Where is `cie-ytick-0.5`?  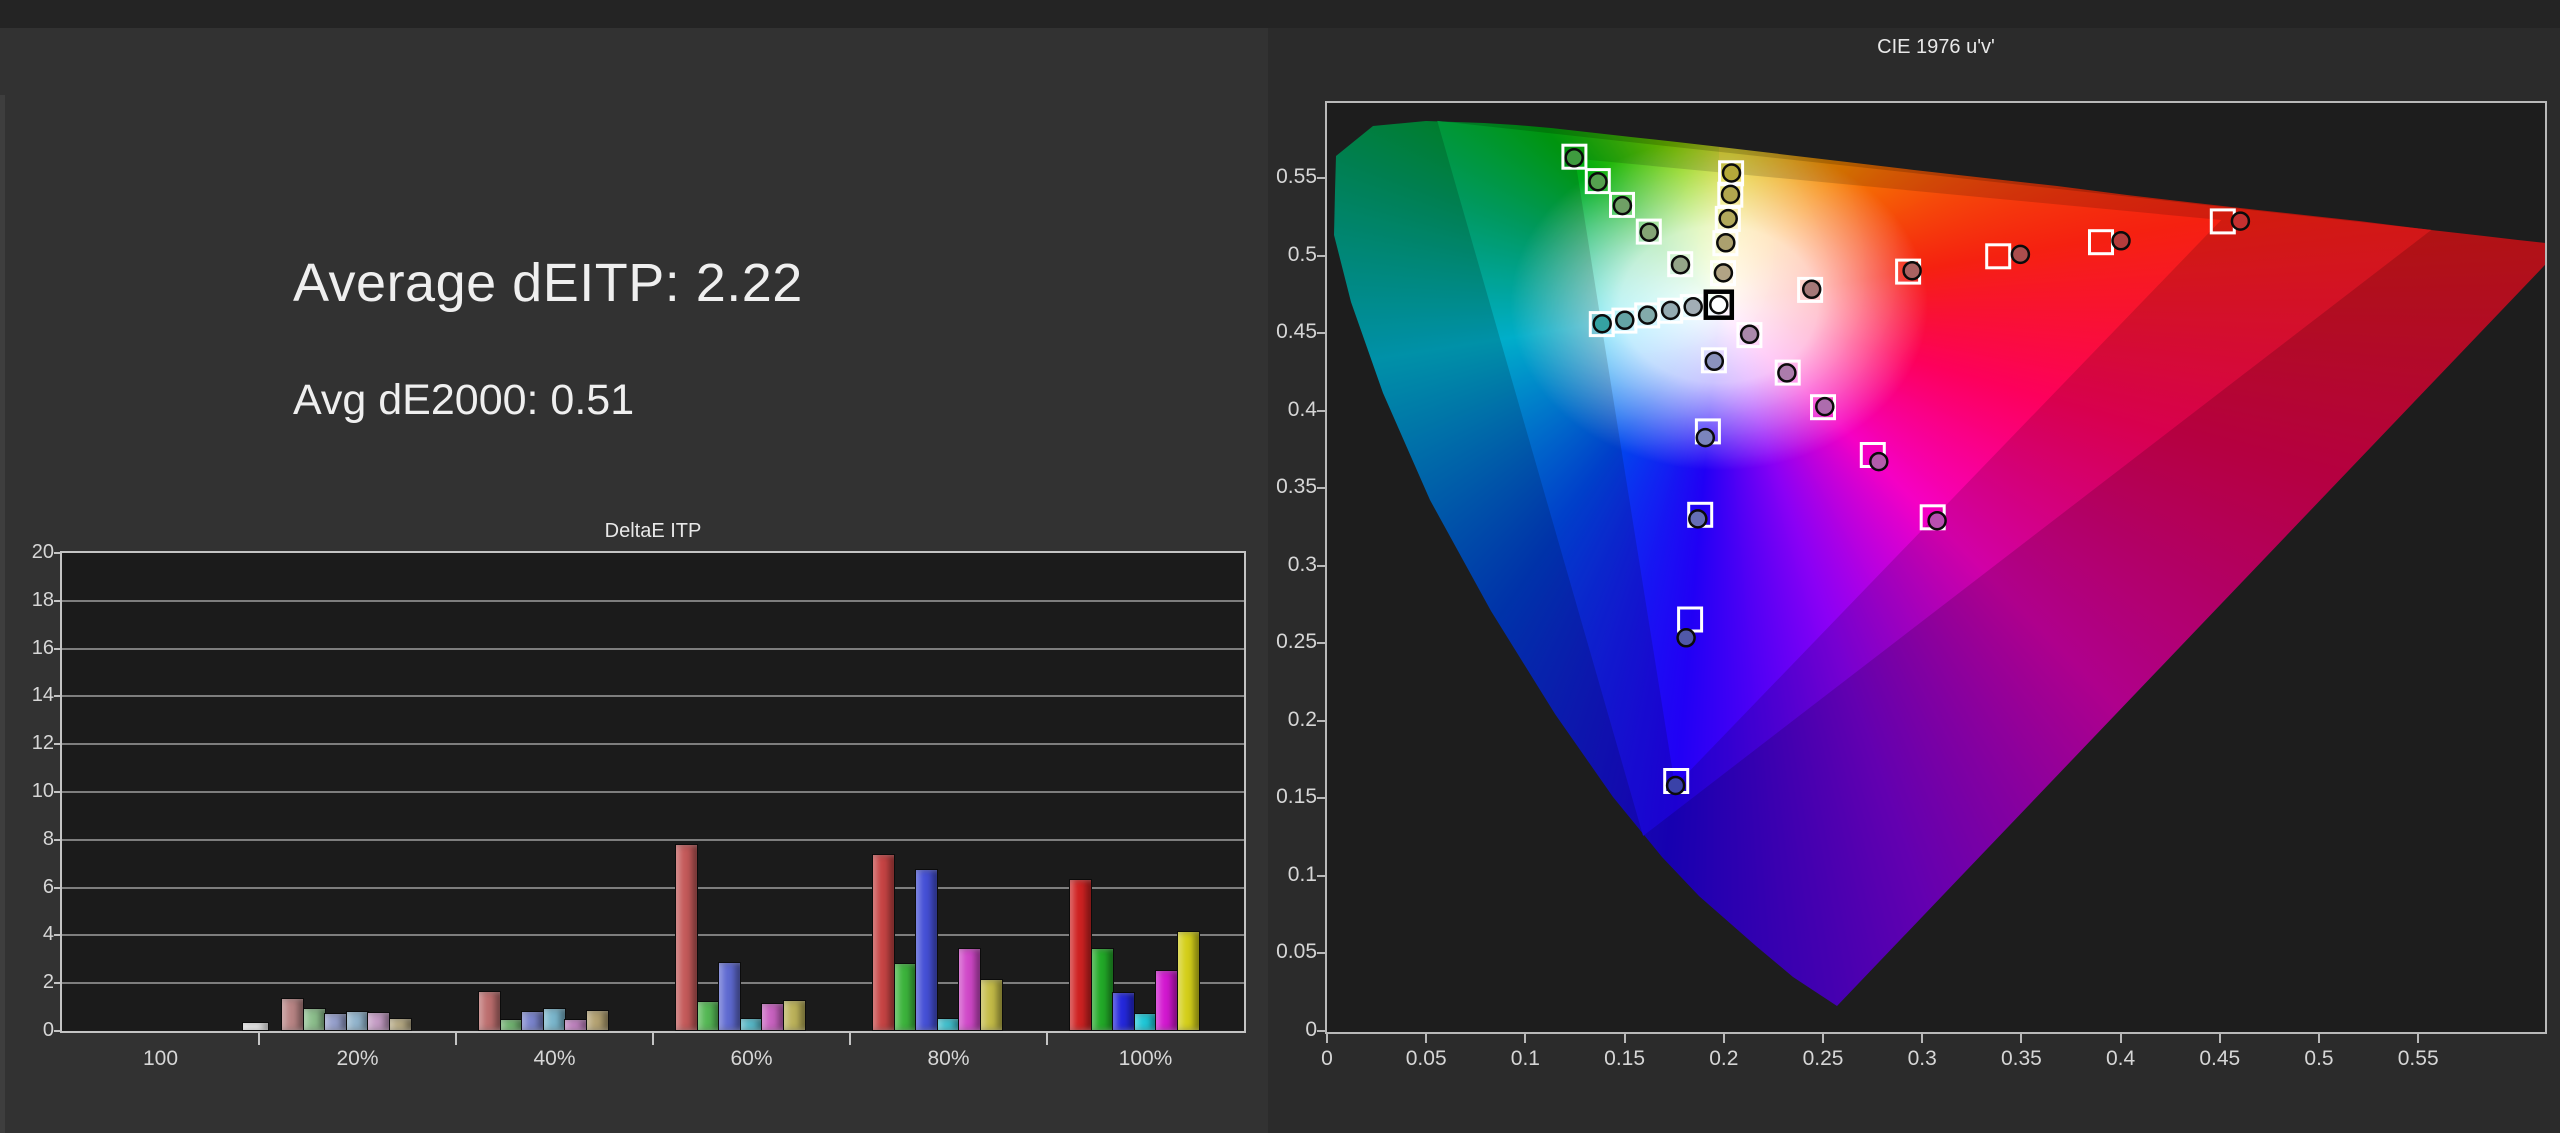
cie-ytick-0.5 is located at coordinates (1322, 255).